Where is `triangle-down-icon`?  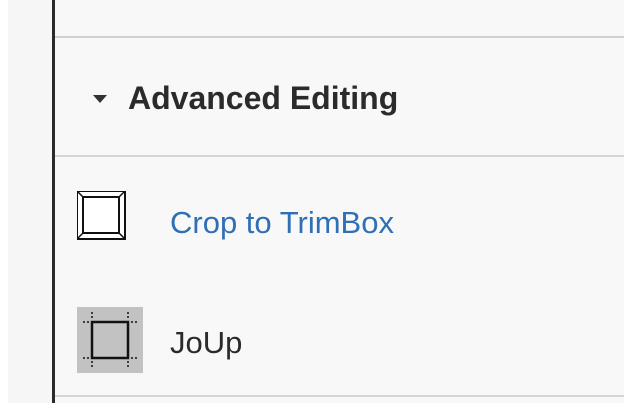 triangle-down-icon is located at coordinates (100, 99).